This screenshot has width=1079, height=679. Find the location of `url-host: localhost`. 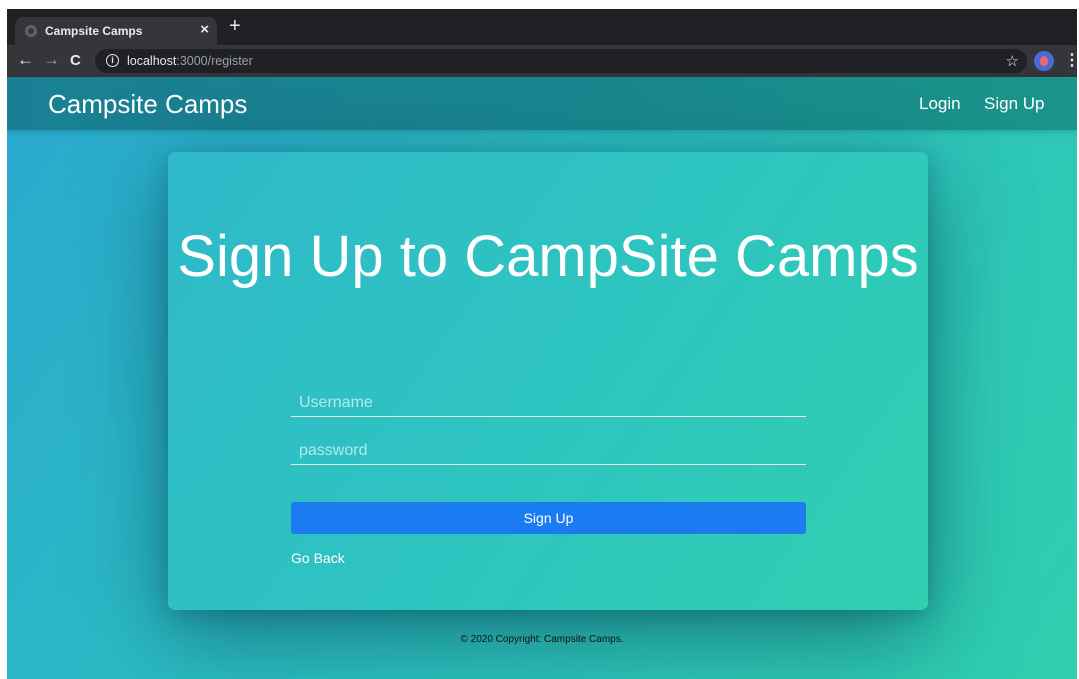

url-host: localhost is located at coordinates (152, 61).